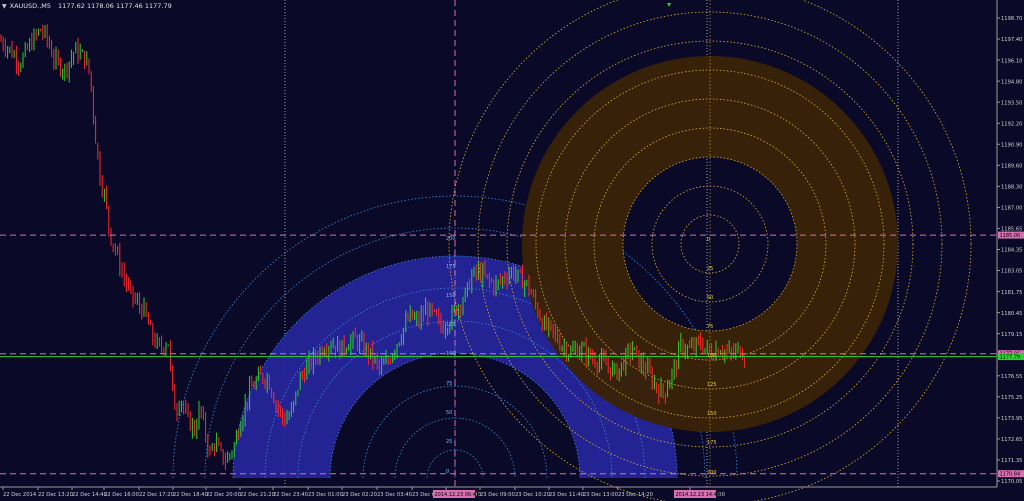 Image resolution: width=1024 pixels, height=501 pixels. What do you see at coordinates (156, 495) in the screenshot?
I see `time-tick-label: 22 Dec 17:20` at bounding box center [156, 495].